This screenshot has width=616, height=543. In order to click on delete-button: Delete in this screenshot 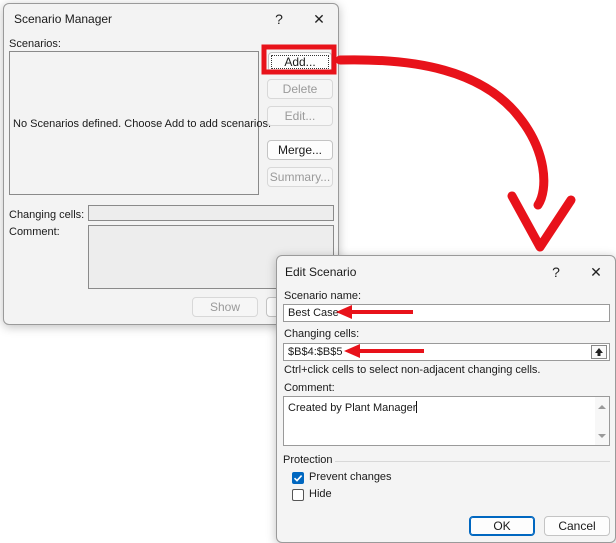, I will do `click(300, 89)`.